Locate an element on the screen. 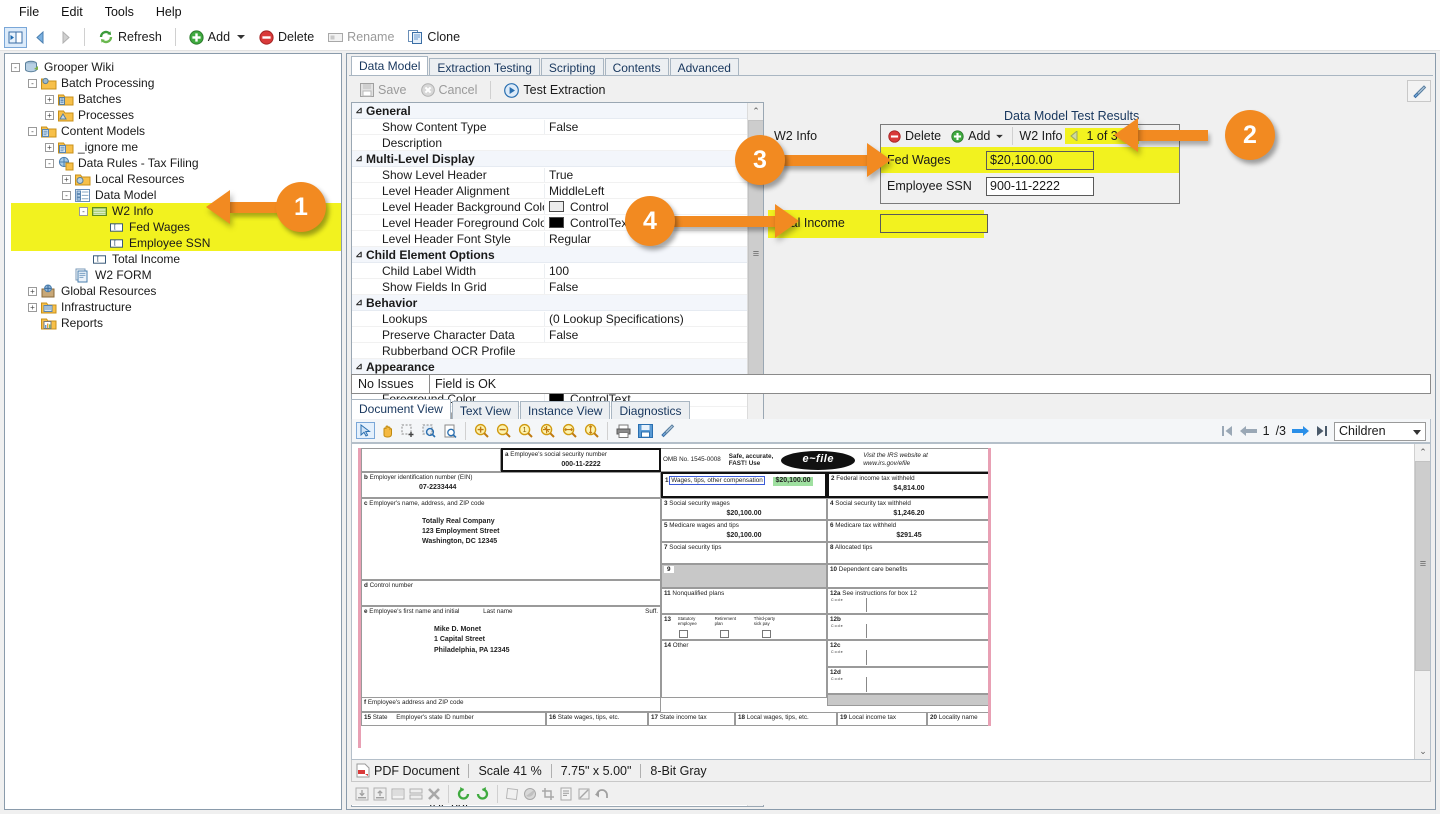 The height and width of the screenshot is (814, 1440). tab-scripting: Scripting is located at coordinates (572, 67).